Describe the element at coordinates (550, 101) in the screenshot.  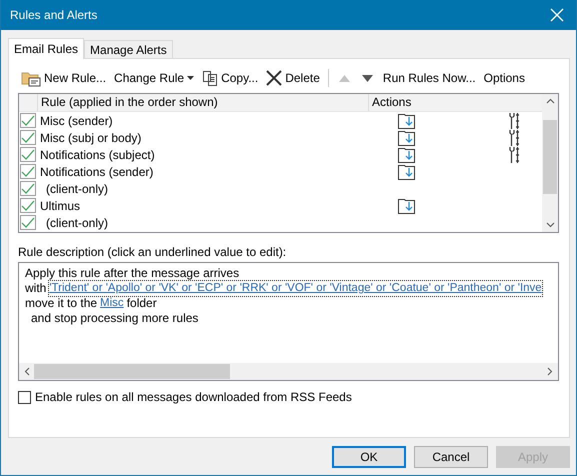
I see `scroll-up-icon` at that location.